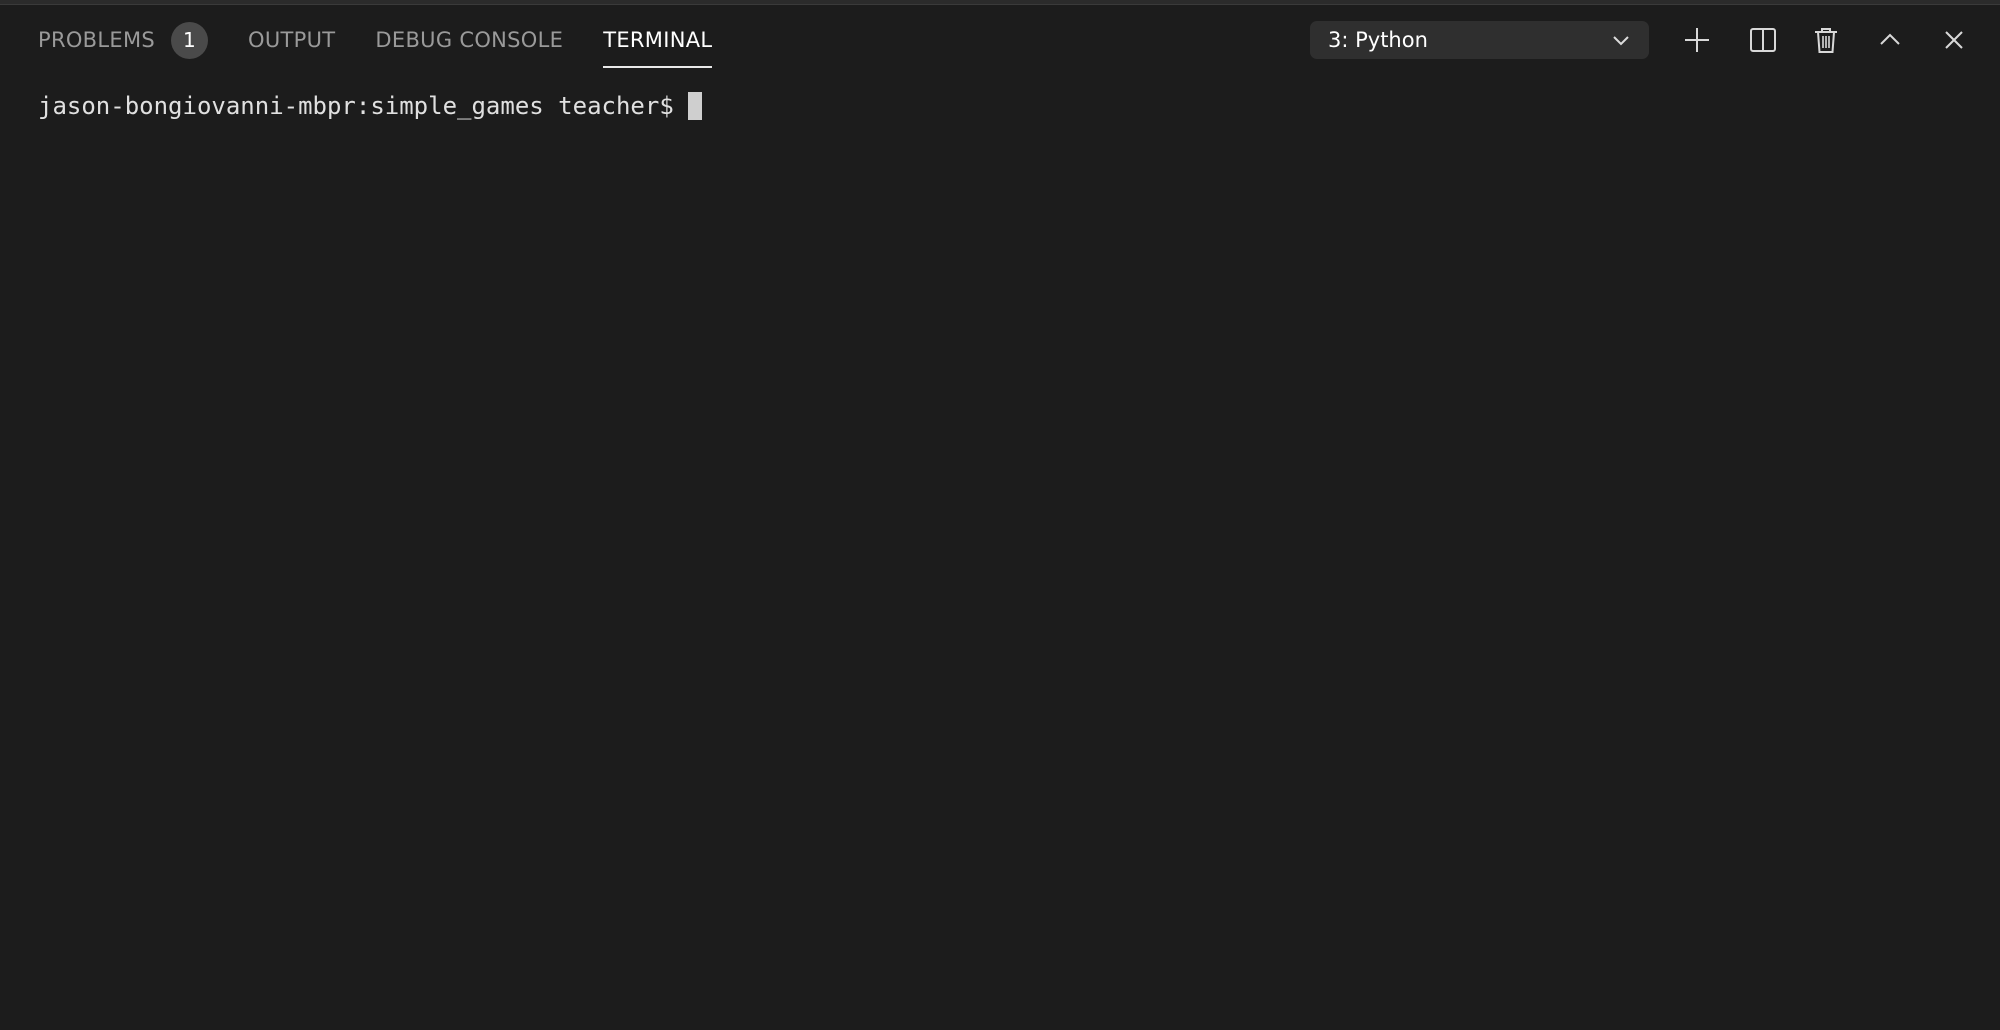 The image size is (2000, 1030). I want to click on maximize-panel-button, so click(1890, 40).